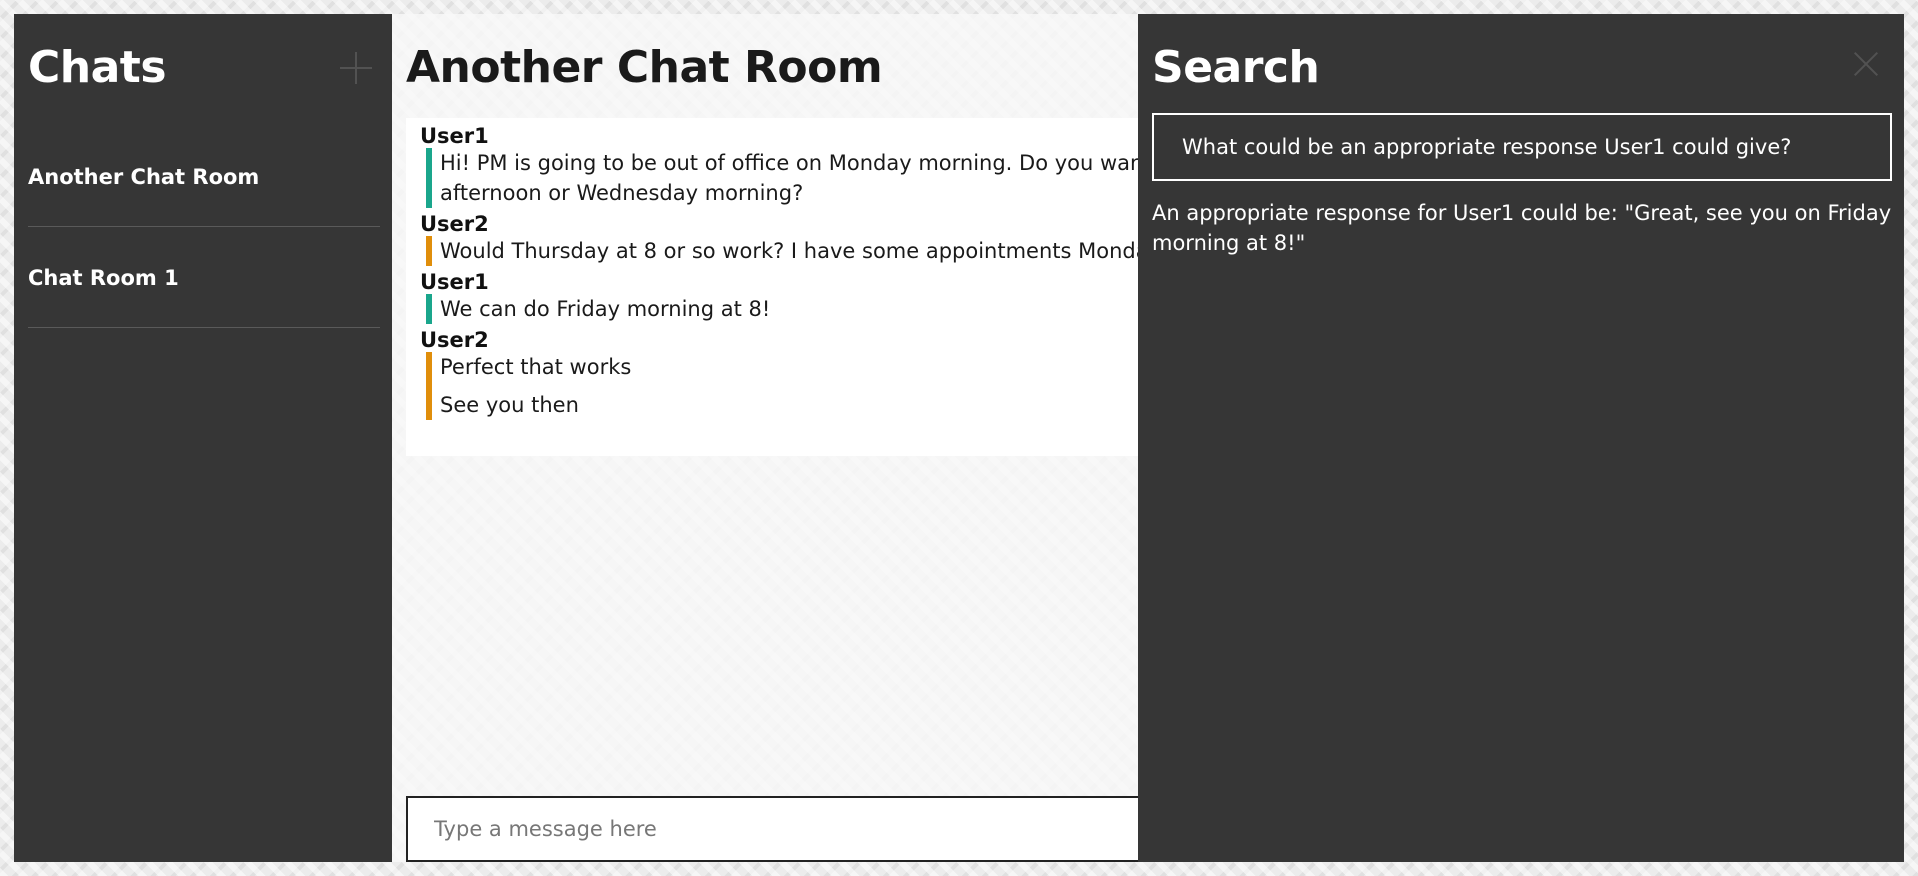  What do you see at coordinates (605, 309) in the screenshot?
I see `message-text: We can do Friday morning at 8!` at bounding box center [605, 309].